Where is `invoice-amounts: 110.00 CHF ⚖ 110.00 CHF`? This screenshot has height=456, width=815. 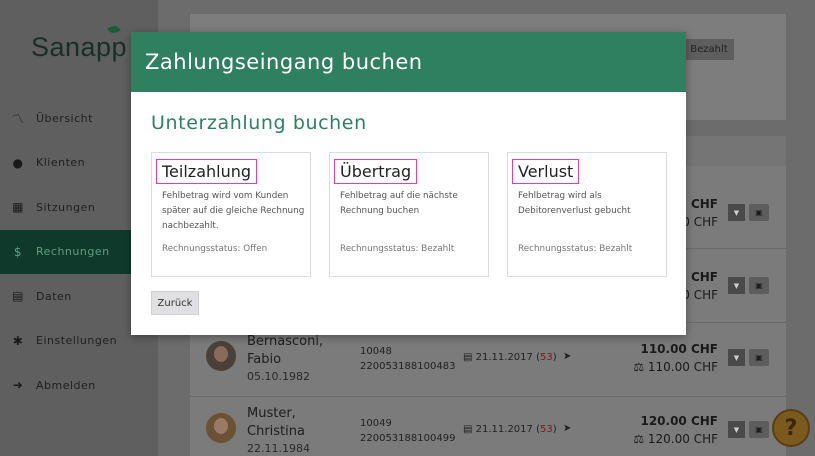
invoice-amounts: 110.00 CHF ⚖ 110.00 CHF is located at coordinates (663, 358).